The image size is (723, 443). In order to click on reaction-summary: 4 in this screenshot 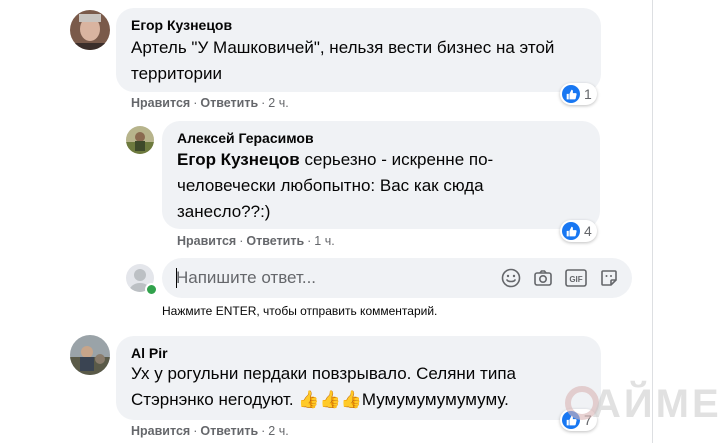, I will do `click(578, 231)`.